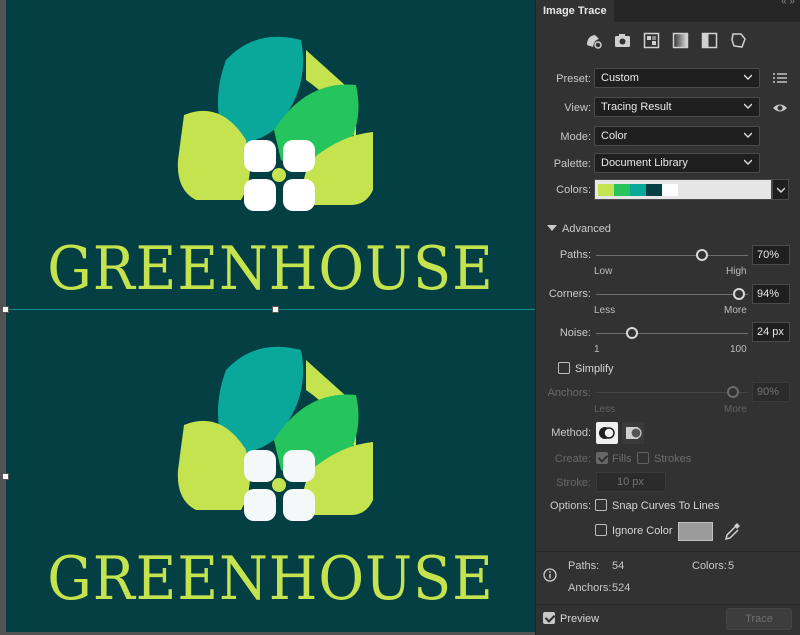 This screenshot has height=635, width=800. Describe the element at coordinates (575, 333) in the screenshot. I see `noise-label: Noise:` at that location.